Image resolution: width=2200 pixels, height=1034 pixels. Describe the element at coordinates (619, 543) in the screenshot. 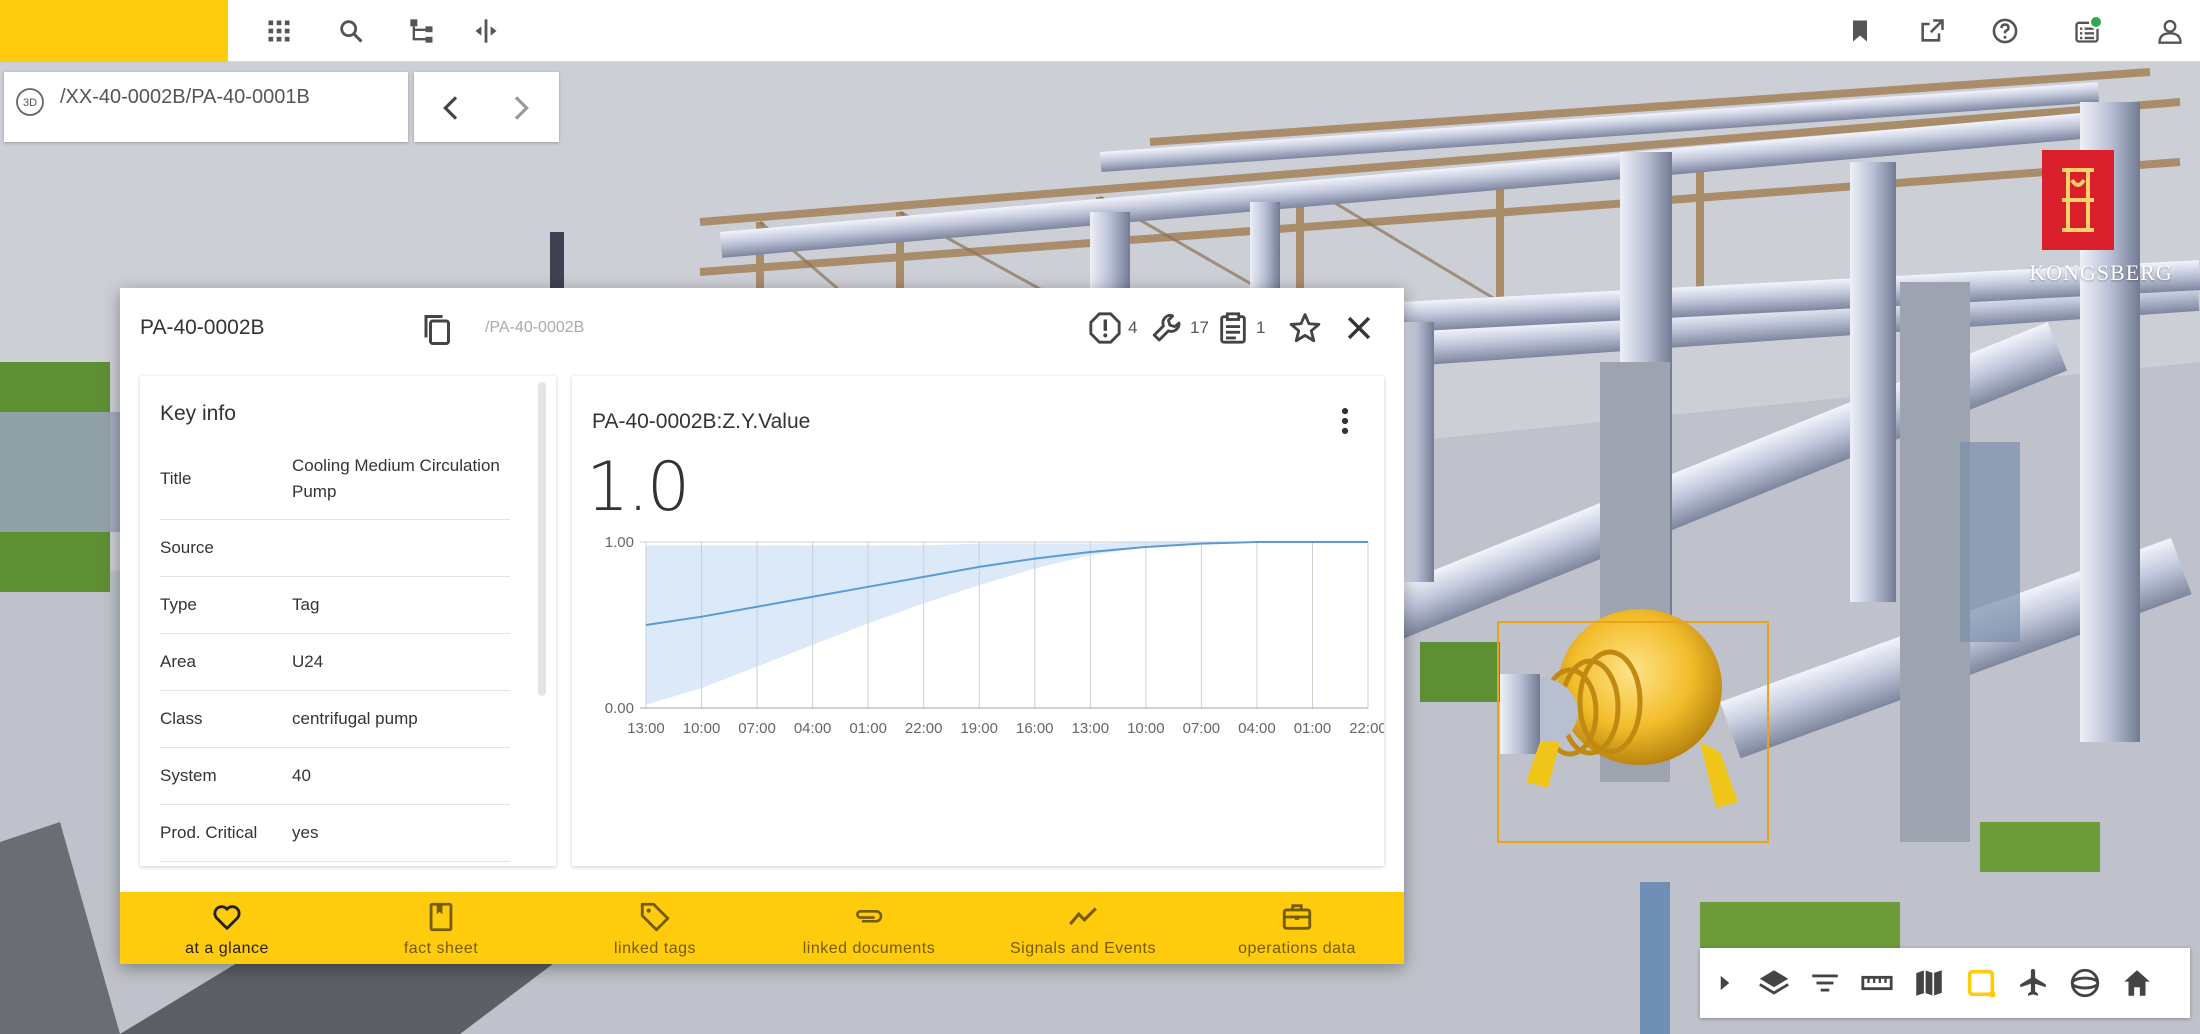

I see `chart-y-tick-label: 1.00` at that location.